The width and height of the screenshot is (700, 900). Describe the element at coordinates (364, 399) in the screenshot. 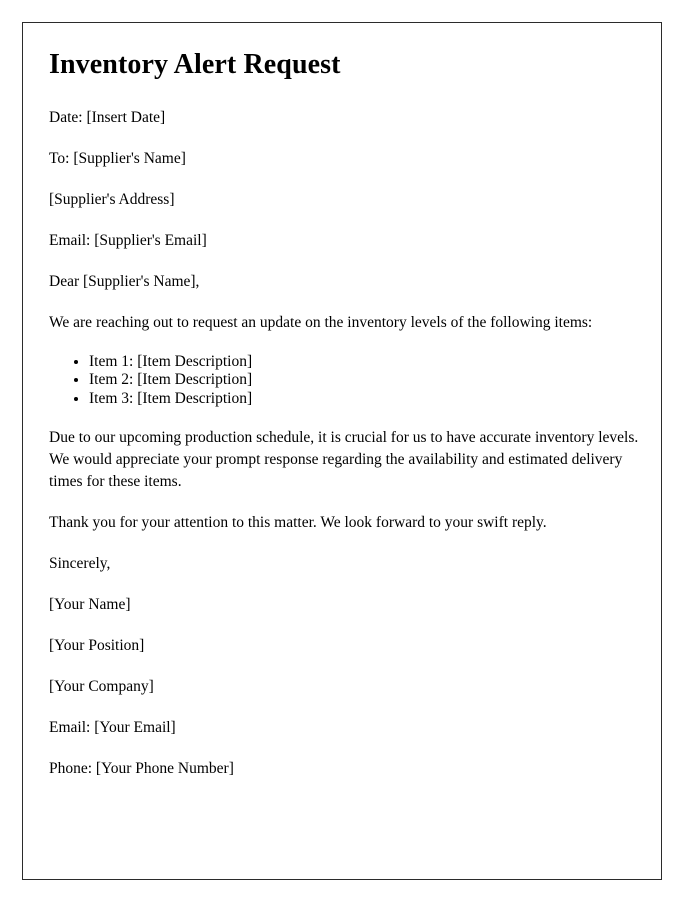

I see `list-item: Item 3: [Item Description]` at that location.